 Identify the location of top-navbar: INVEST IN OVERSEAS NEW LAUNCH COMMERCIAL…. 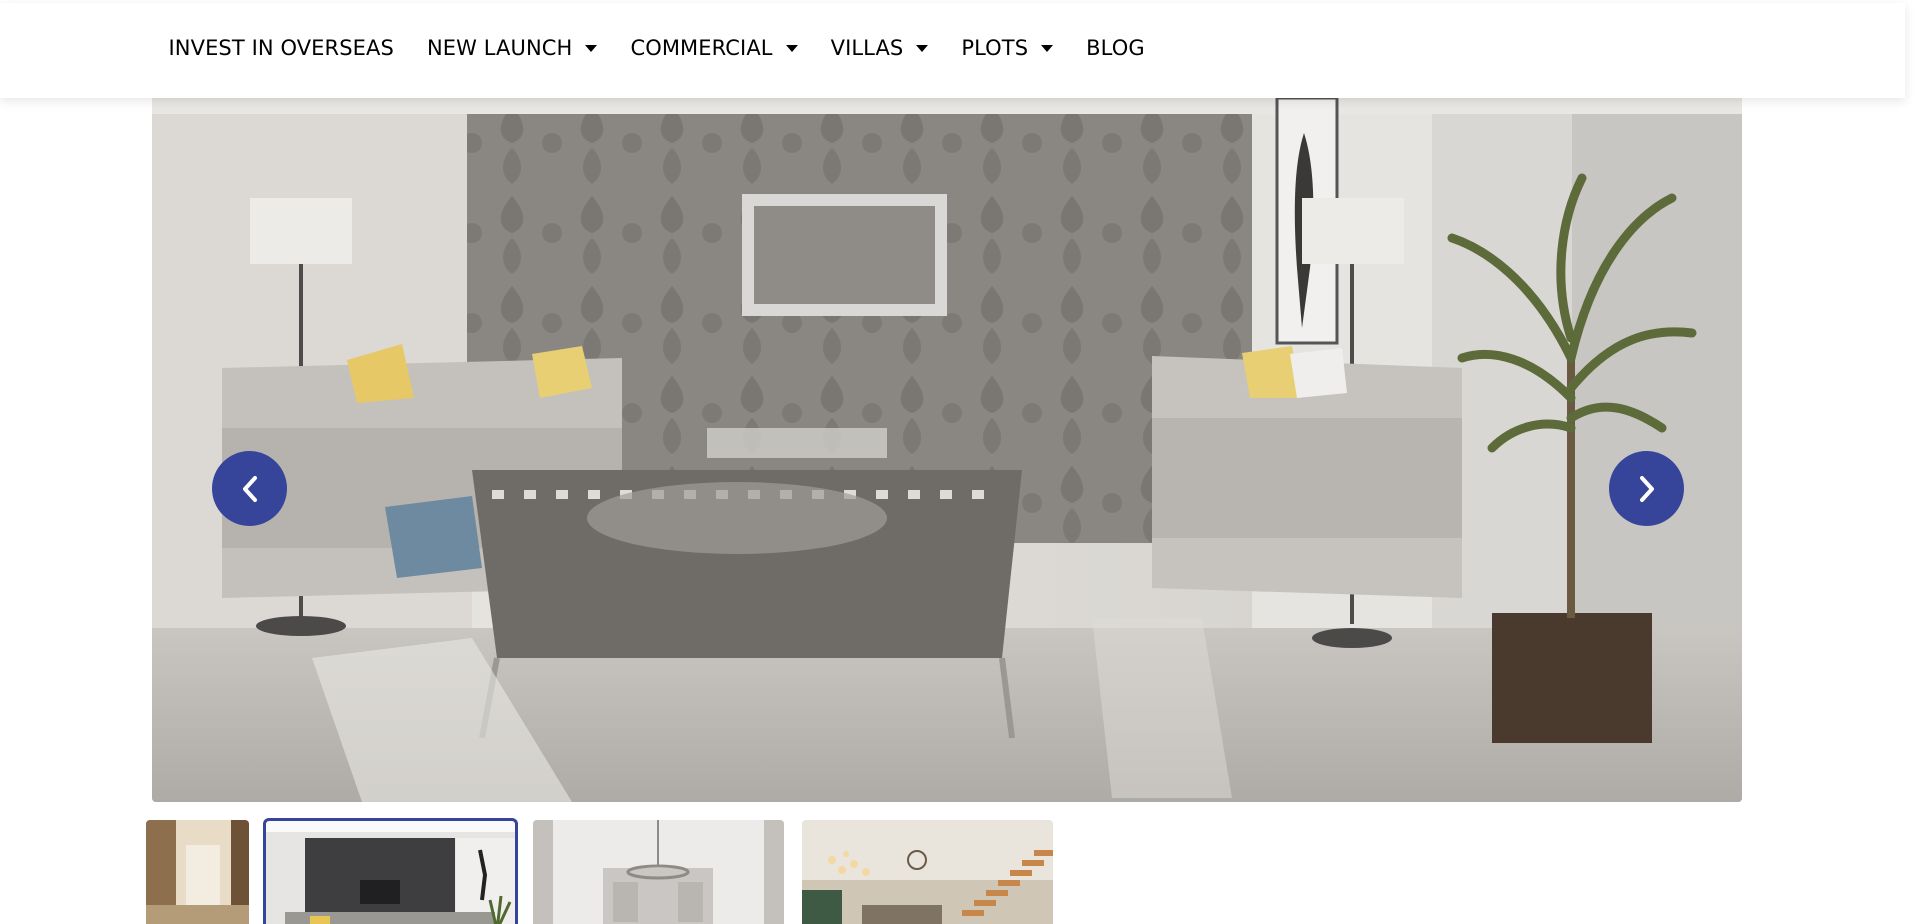
(952, 50).